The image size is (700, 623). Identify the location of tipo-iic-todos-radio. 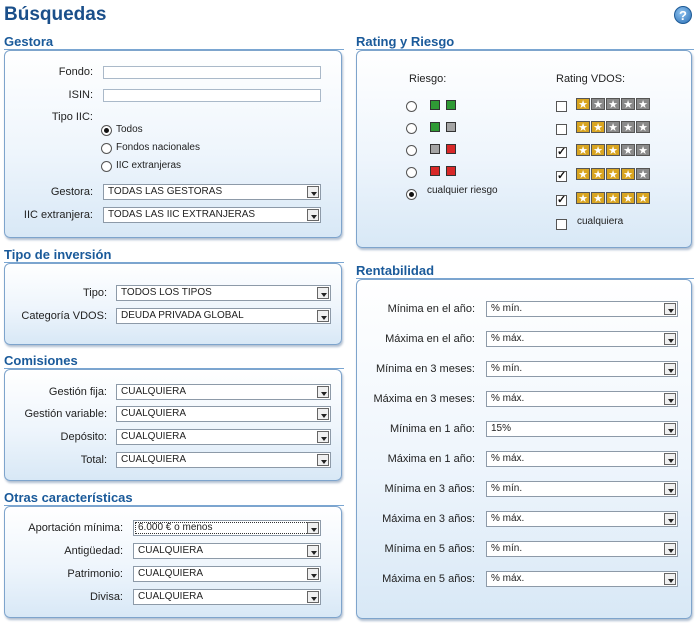
(106, 130).